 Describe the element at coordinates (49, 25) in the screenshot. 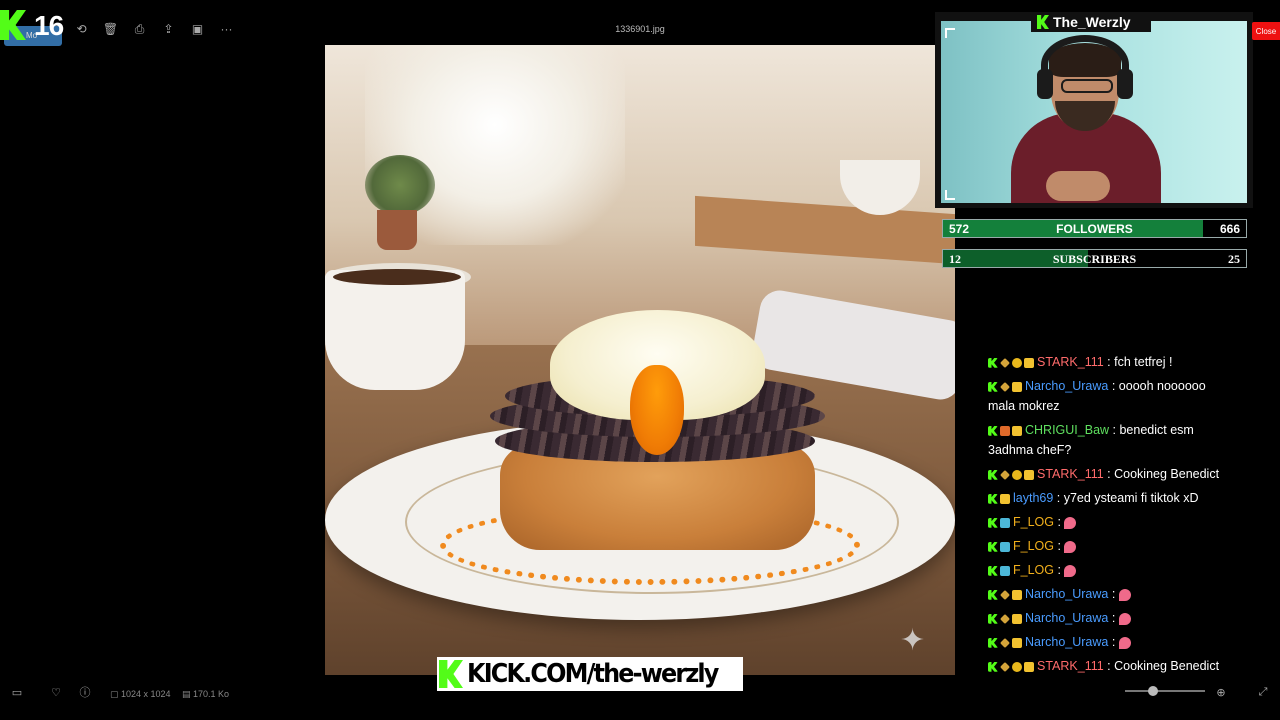

I see `kick-badge-count: 16` at that location.